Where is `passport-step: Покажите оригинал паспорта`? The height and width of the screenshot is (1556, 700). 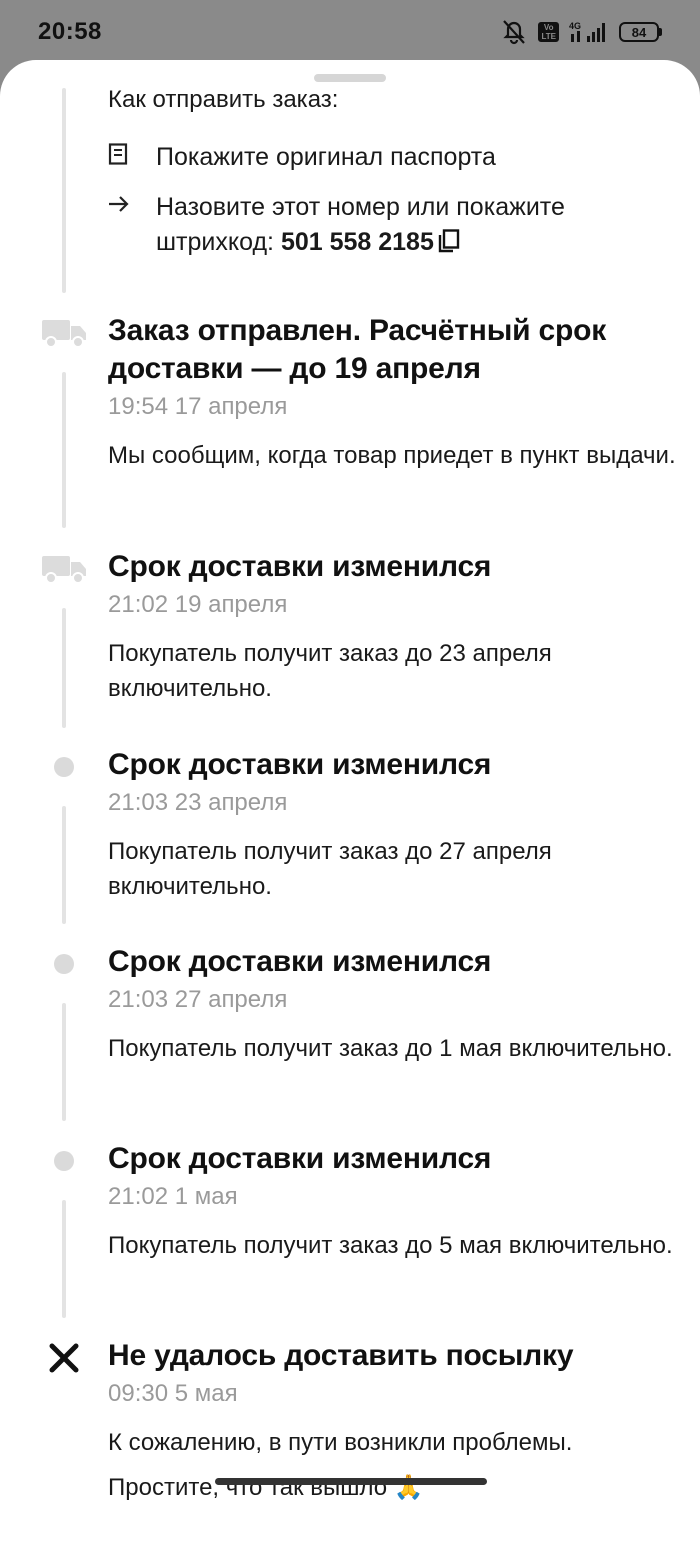
passport-step: Покажите оригинал паспорта is located at coordinates (377, 157).